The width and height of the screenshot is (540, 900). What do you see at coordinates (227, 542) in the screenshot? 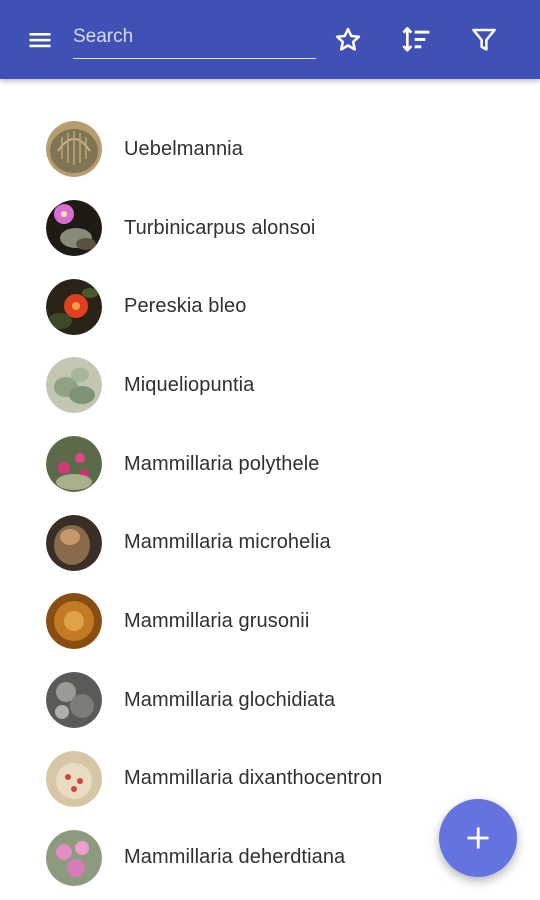
I see `plant-name: Mammillaria microhelia` at bounding box center [227, 542].